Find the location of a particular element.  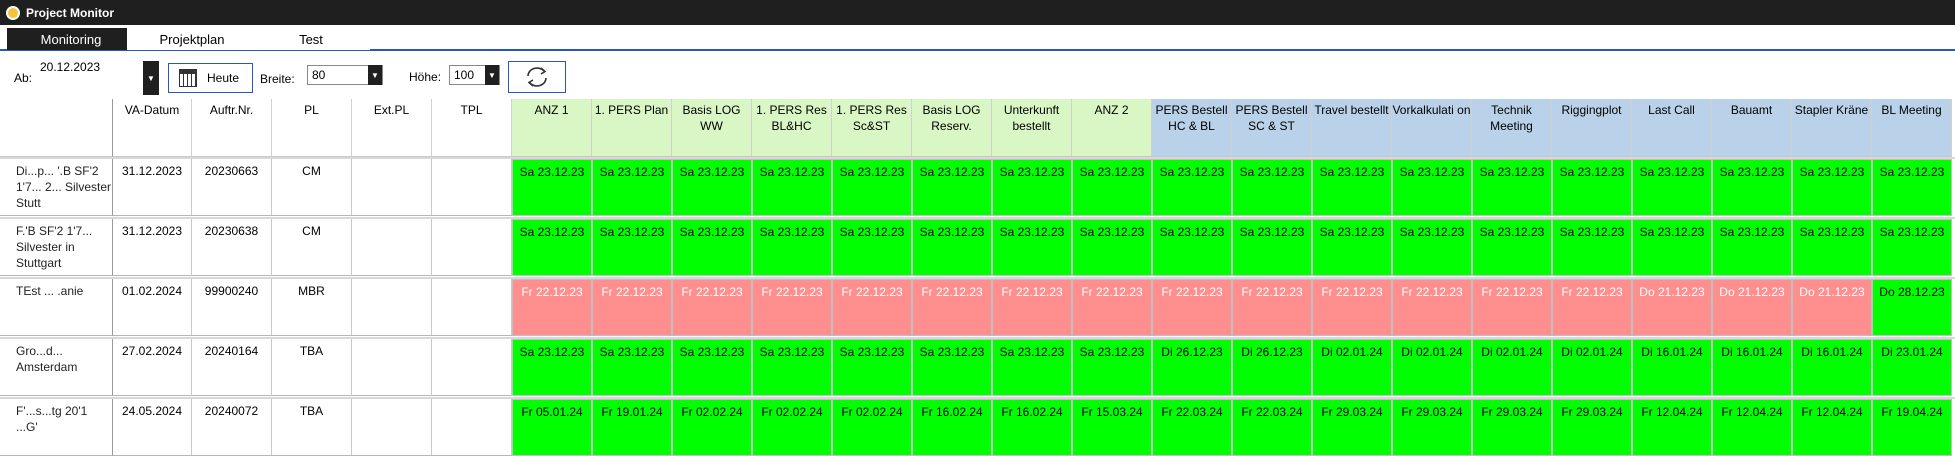

cell-info: TBA is located at coordinates (312, 427).